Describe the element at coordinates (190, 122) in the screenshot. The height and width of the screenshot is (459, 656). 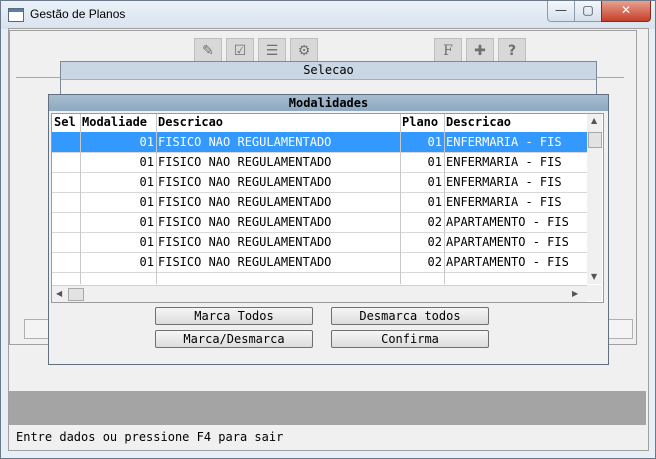
I see `column-header-descricao: Descricao` at that location.